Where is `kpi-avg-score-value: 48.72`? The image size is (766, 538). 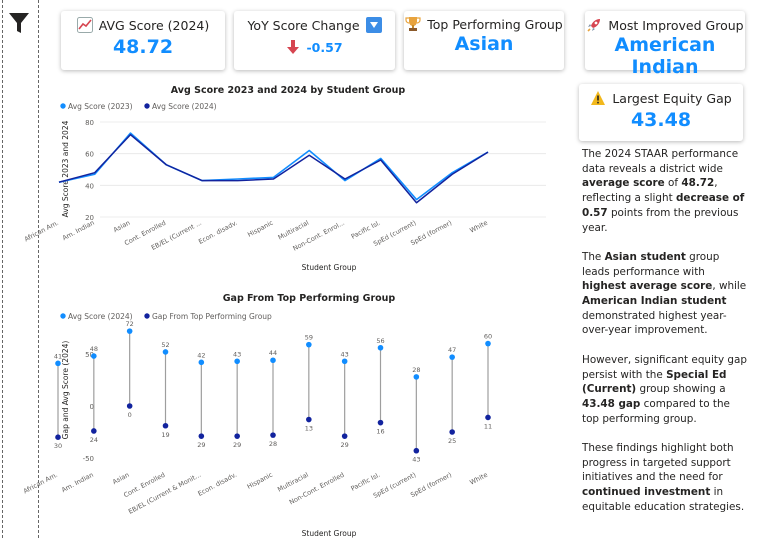
kpi-avg-score-value: 48.72 is located at coordinates (143, 47).